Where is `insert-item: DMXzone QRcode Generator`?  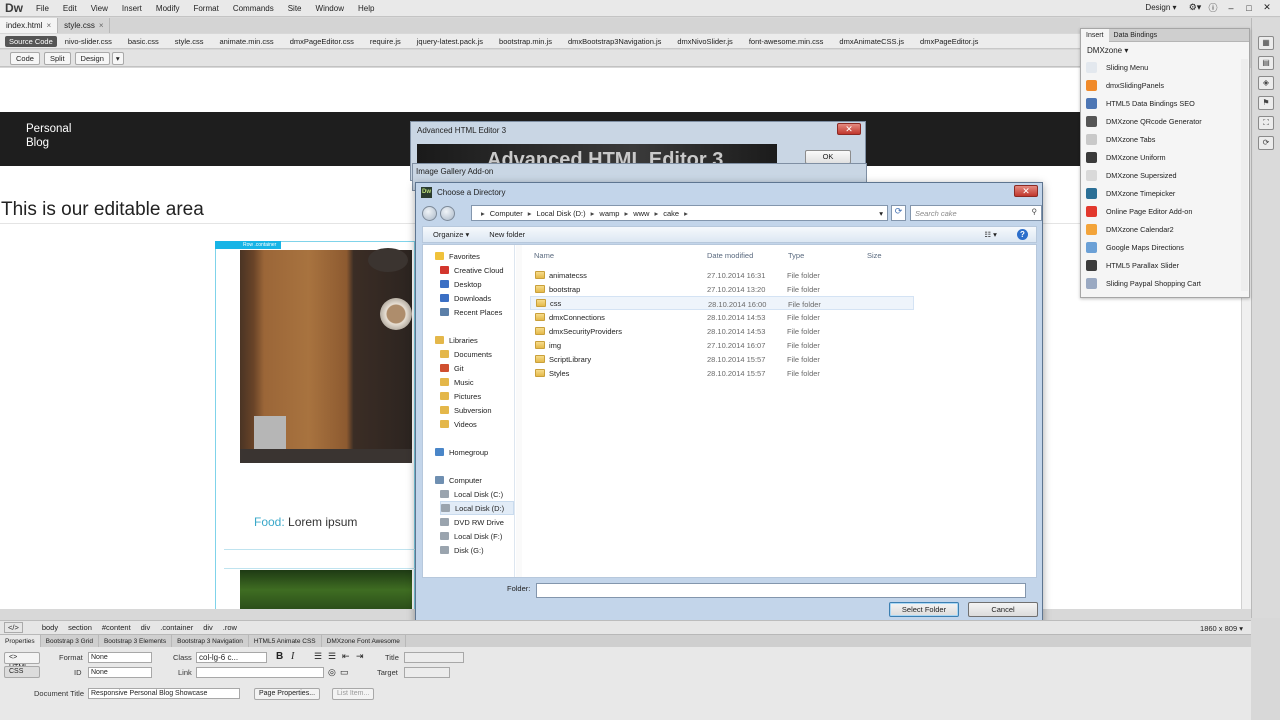 insert-item: DMXzone QRcode Generator is located at coordinates (1165, 121).